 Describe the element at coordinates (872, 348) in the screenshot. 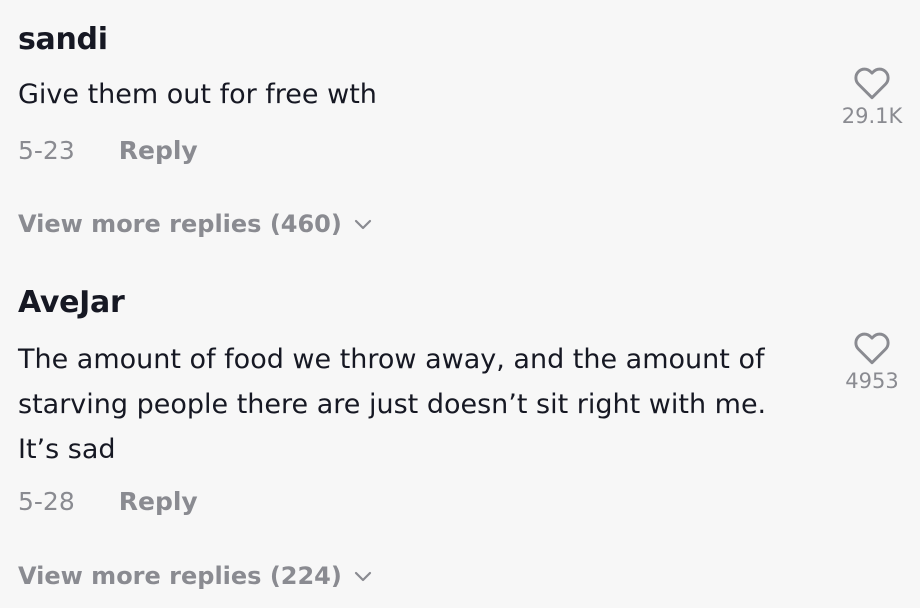

I see `heart-outline-icon` at that location.